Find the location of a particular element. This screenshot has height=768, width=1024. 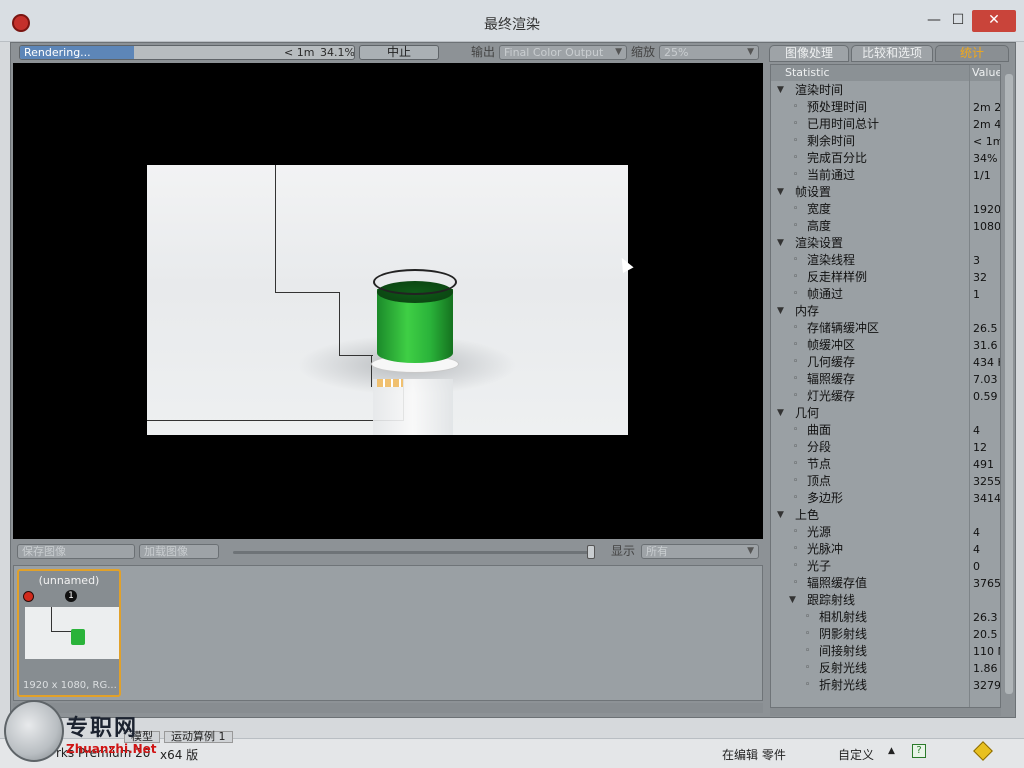

stats-row: ◦ 阴影射线 20.5 M is located at coordinates (885, 634).